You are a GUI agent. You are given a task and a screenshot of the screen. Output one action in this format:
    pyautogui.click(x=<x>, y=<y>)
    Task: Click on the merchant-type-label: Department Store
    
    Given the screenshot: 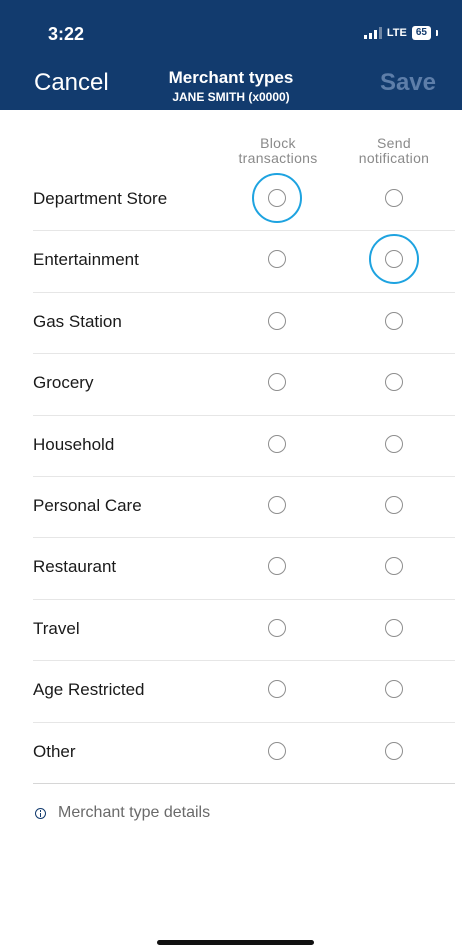 What is the action you would take?
    pyautogui.click(x=100, y=198)
    